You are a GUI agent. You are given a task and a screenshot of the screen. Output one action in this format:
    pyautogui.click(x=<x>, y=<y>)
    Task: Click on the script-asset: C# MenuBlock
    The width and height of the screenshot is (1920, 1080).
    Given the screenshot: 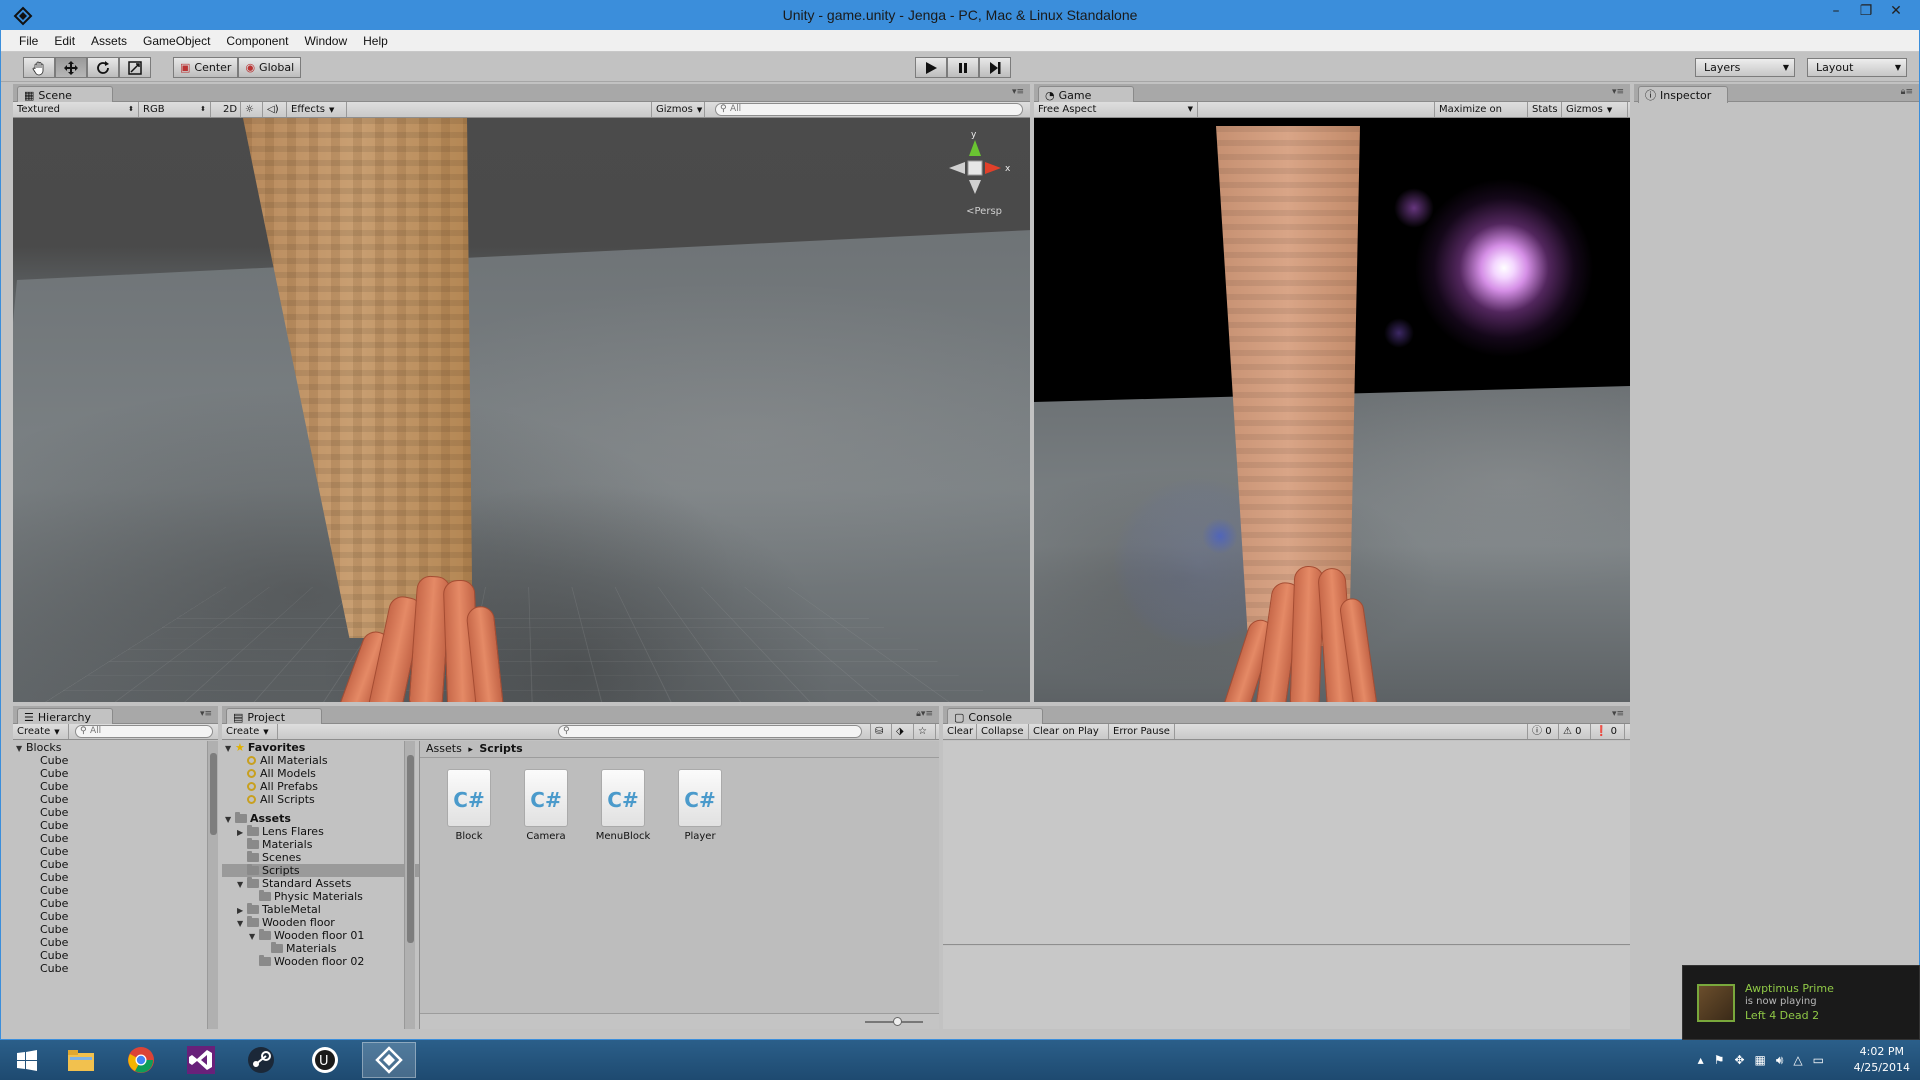 What is the action you would take?
    pyautogui.click(x=623, y=805)
    